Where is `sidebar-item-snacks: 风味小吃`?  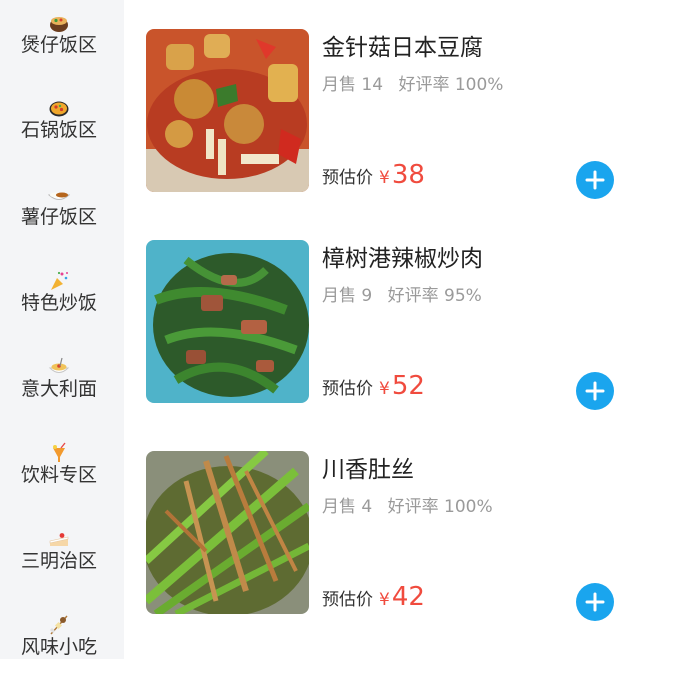
sidebar-item-snacks: 风味小吃 is located at coordinates (62, 657).